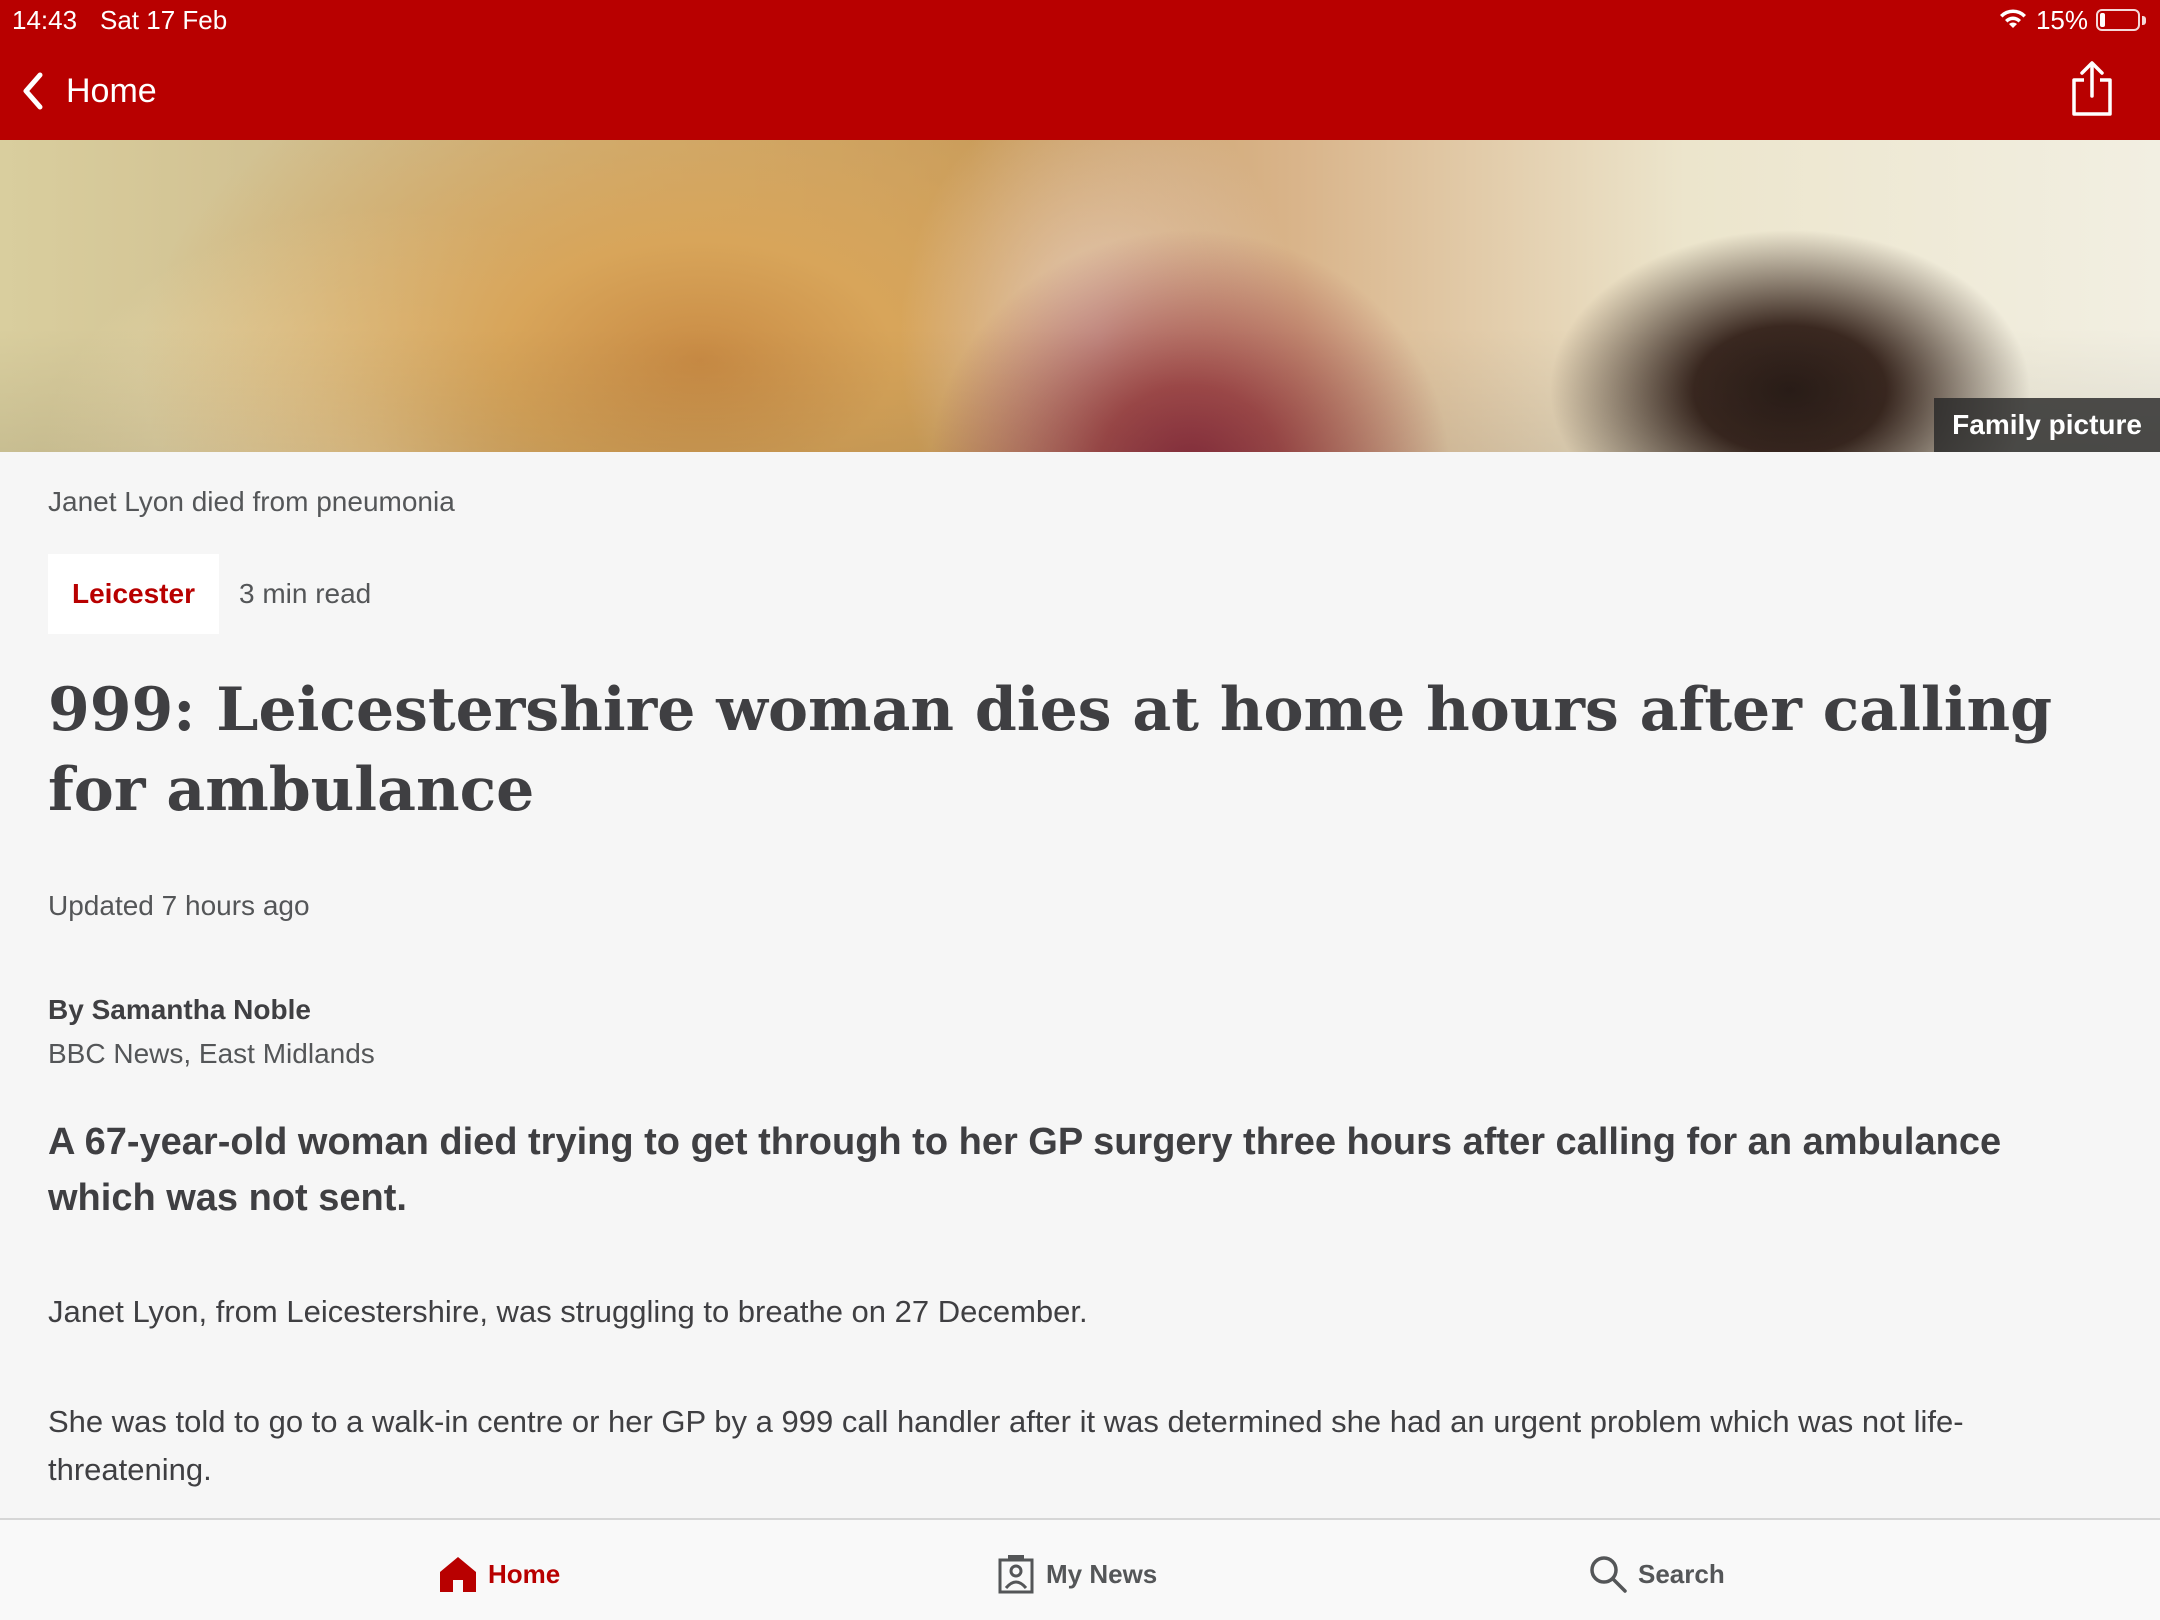  Describe the element at coordinates (251, 501) in the screenshot. I see `image-caption: Janet Lyon died from pneumonia` at that location.